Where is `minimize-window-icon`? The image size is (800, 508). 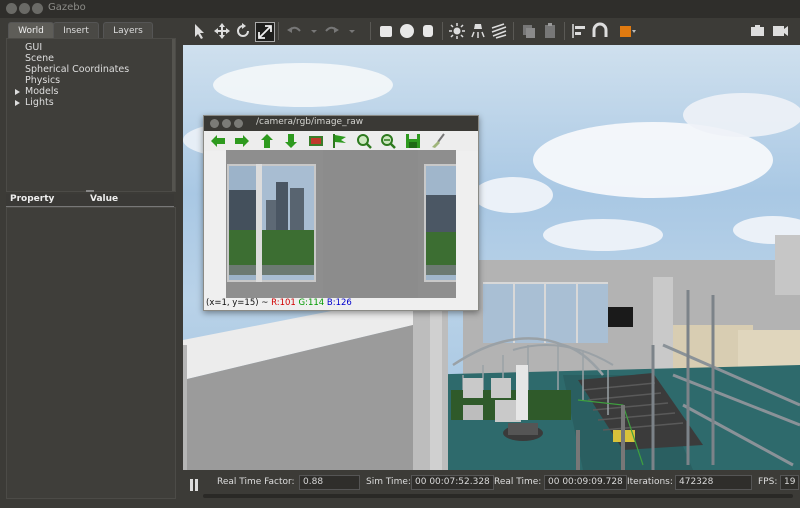 minimize-window-icon is located at coordinates (24, 8).